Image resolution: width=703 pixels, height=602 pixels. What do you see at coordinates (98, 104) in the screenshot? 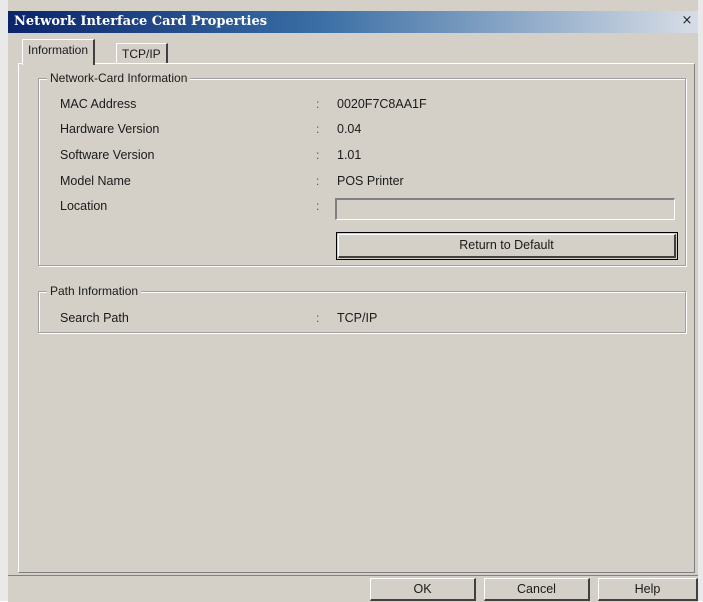
I see `mac-address-label: MAC Address` at bounding box center [98, 104].